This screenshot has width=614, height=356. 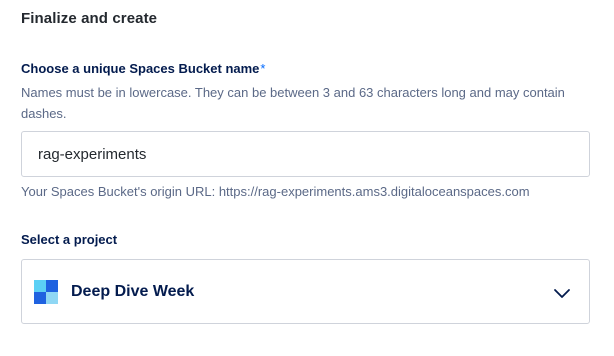 I want to click on bucket-name-input, so click(x=305, y=154).